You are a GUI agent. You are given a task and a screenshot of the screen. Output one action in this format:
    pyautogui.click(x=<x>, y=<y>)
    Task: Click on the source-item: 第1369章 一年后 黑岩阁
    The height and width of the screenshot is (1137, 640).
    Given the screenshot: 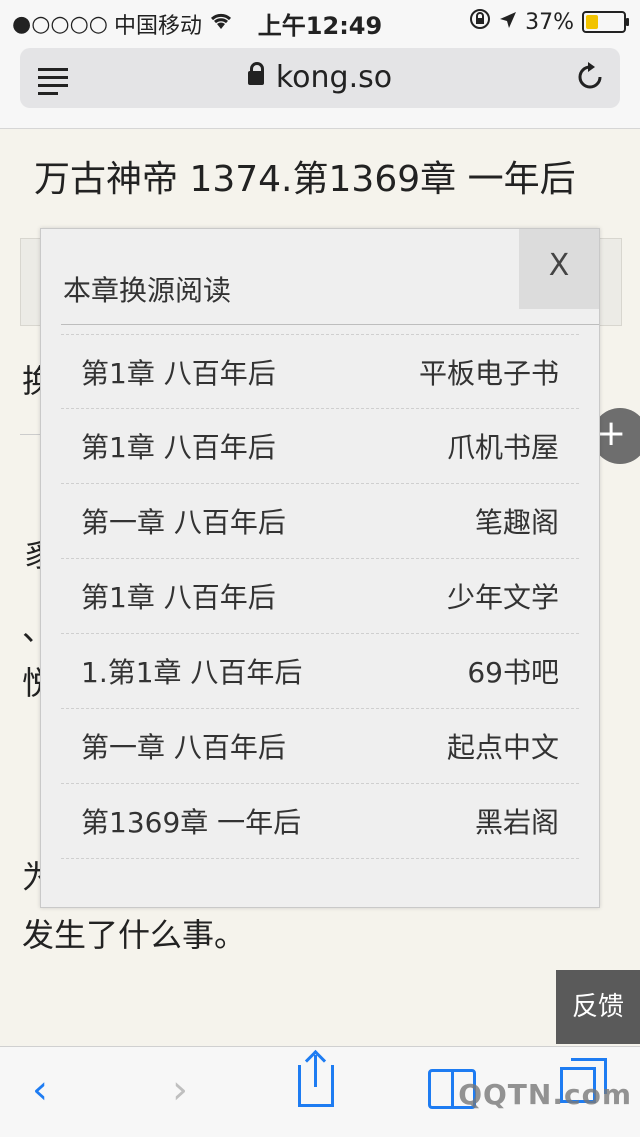 What is the action you would take?
    pyautogui.click(x=320, y=821)
    